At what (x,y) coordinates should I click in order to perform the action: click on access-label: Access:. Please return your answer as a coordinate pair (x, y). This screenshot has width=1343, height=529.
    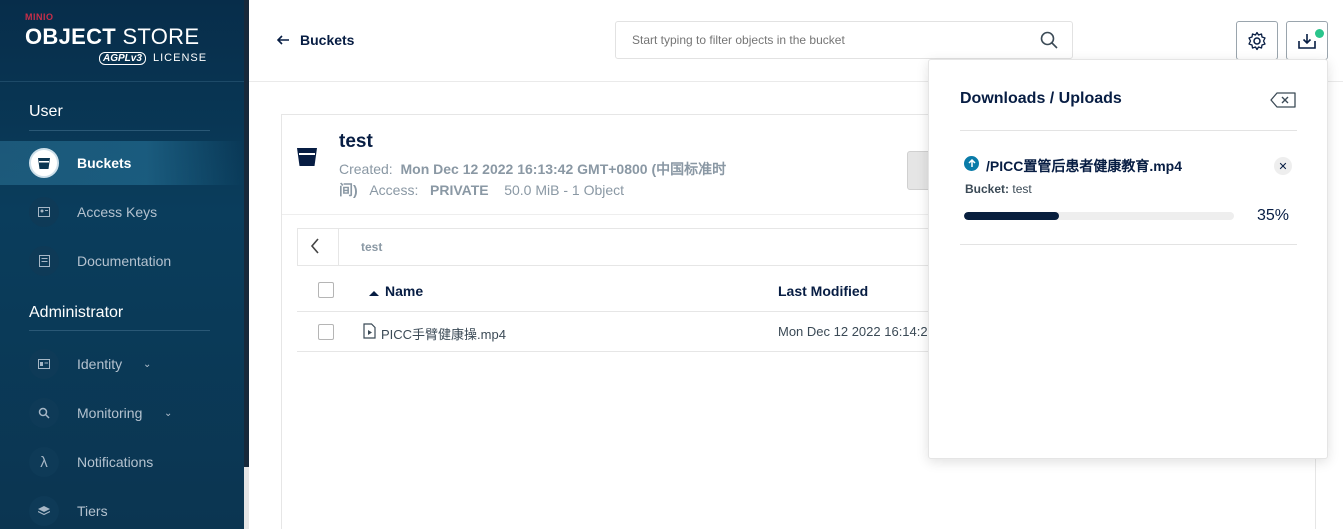
    Looking at the image, I should click on (394, 190).